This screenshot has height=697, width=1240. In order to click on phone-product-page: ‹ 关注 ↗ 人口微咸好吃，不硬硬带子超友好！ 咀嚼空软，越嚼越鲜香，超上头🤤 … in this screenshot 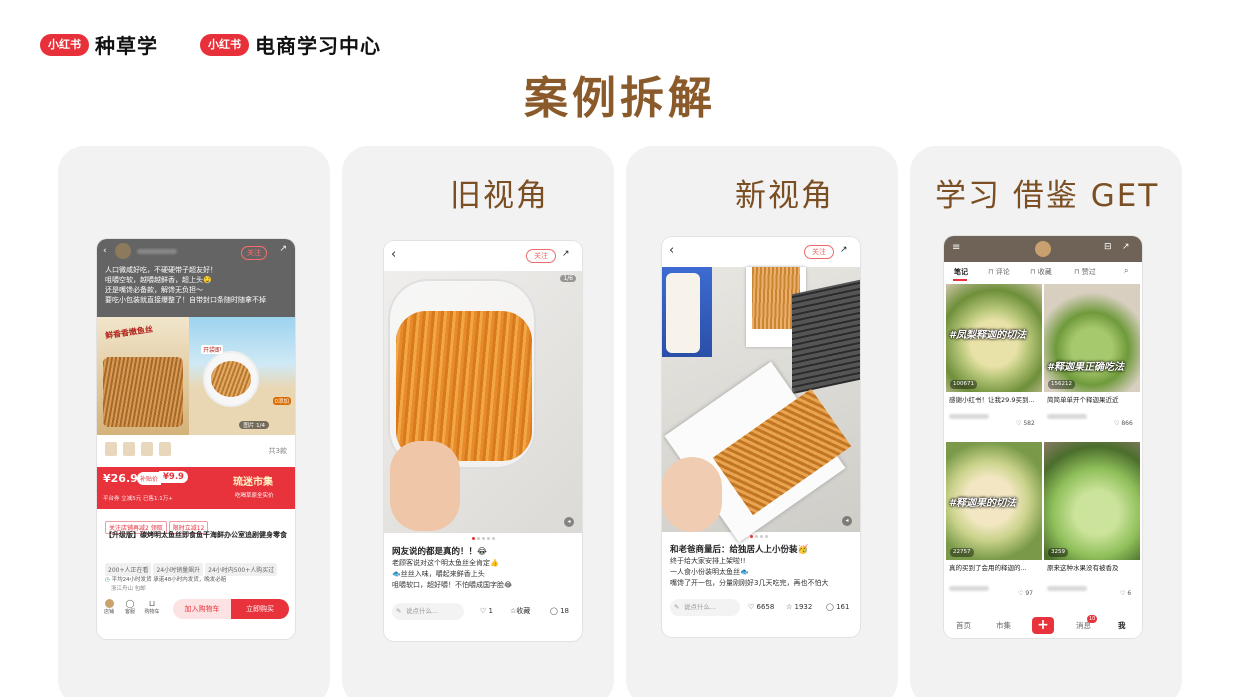, I will do `click(196, 439)`.